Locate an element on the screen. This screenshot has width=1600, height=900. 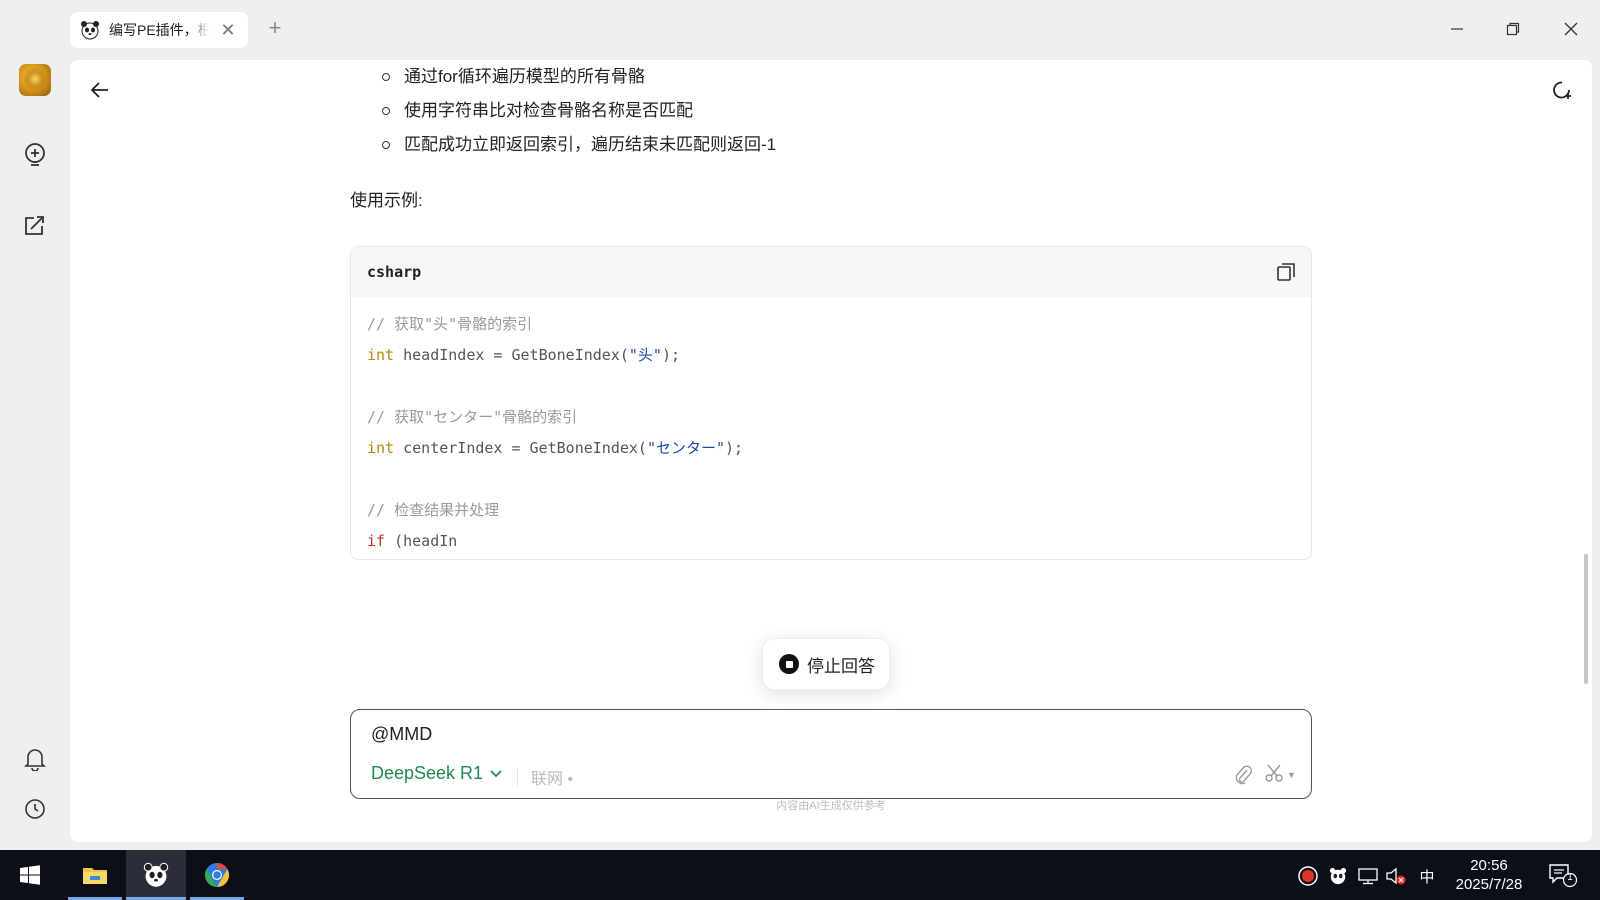
list-item: 匹配成功立即返回索引，遍历结束未匹配则返回-1 is located at coordinates (575, 145).